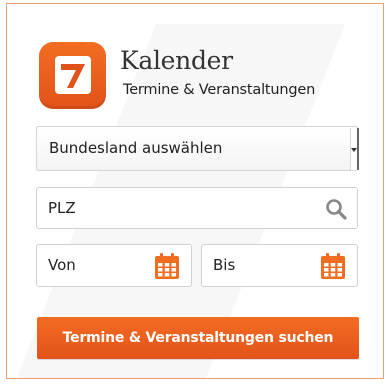 This screenshot has height=387, width=391. I want to click on zip-input: PLZ, so click(197, 208).